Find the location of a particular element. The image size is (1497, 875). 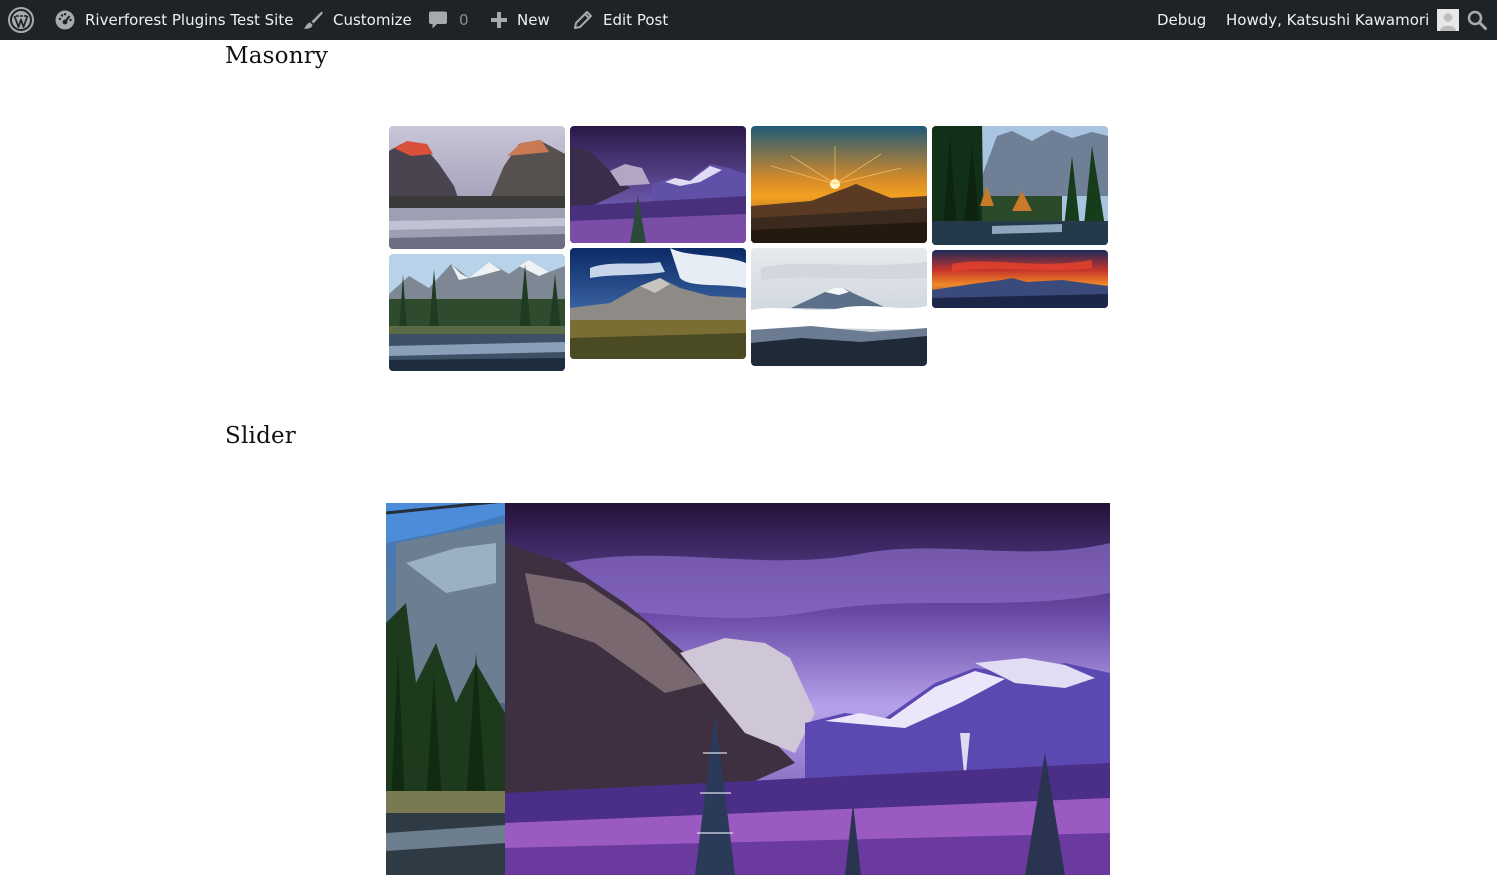

gallery-image-half-dome-blue-sky is located at coordinates (658, 303).